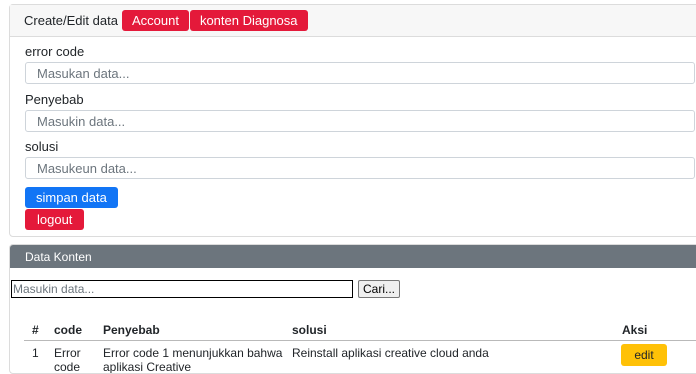  What do you see at coordinates (55, 51) in the screenshot?
I see `error-code-label: error code` at bounding box center [55, 51].